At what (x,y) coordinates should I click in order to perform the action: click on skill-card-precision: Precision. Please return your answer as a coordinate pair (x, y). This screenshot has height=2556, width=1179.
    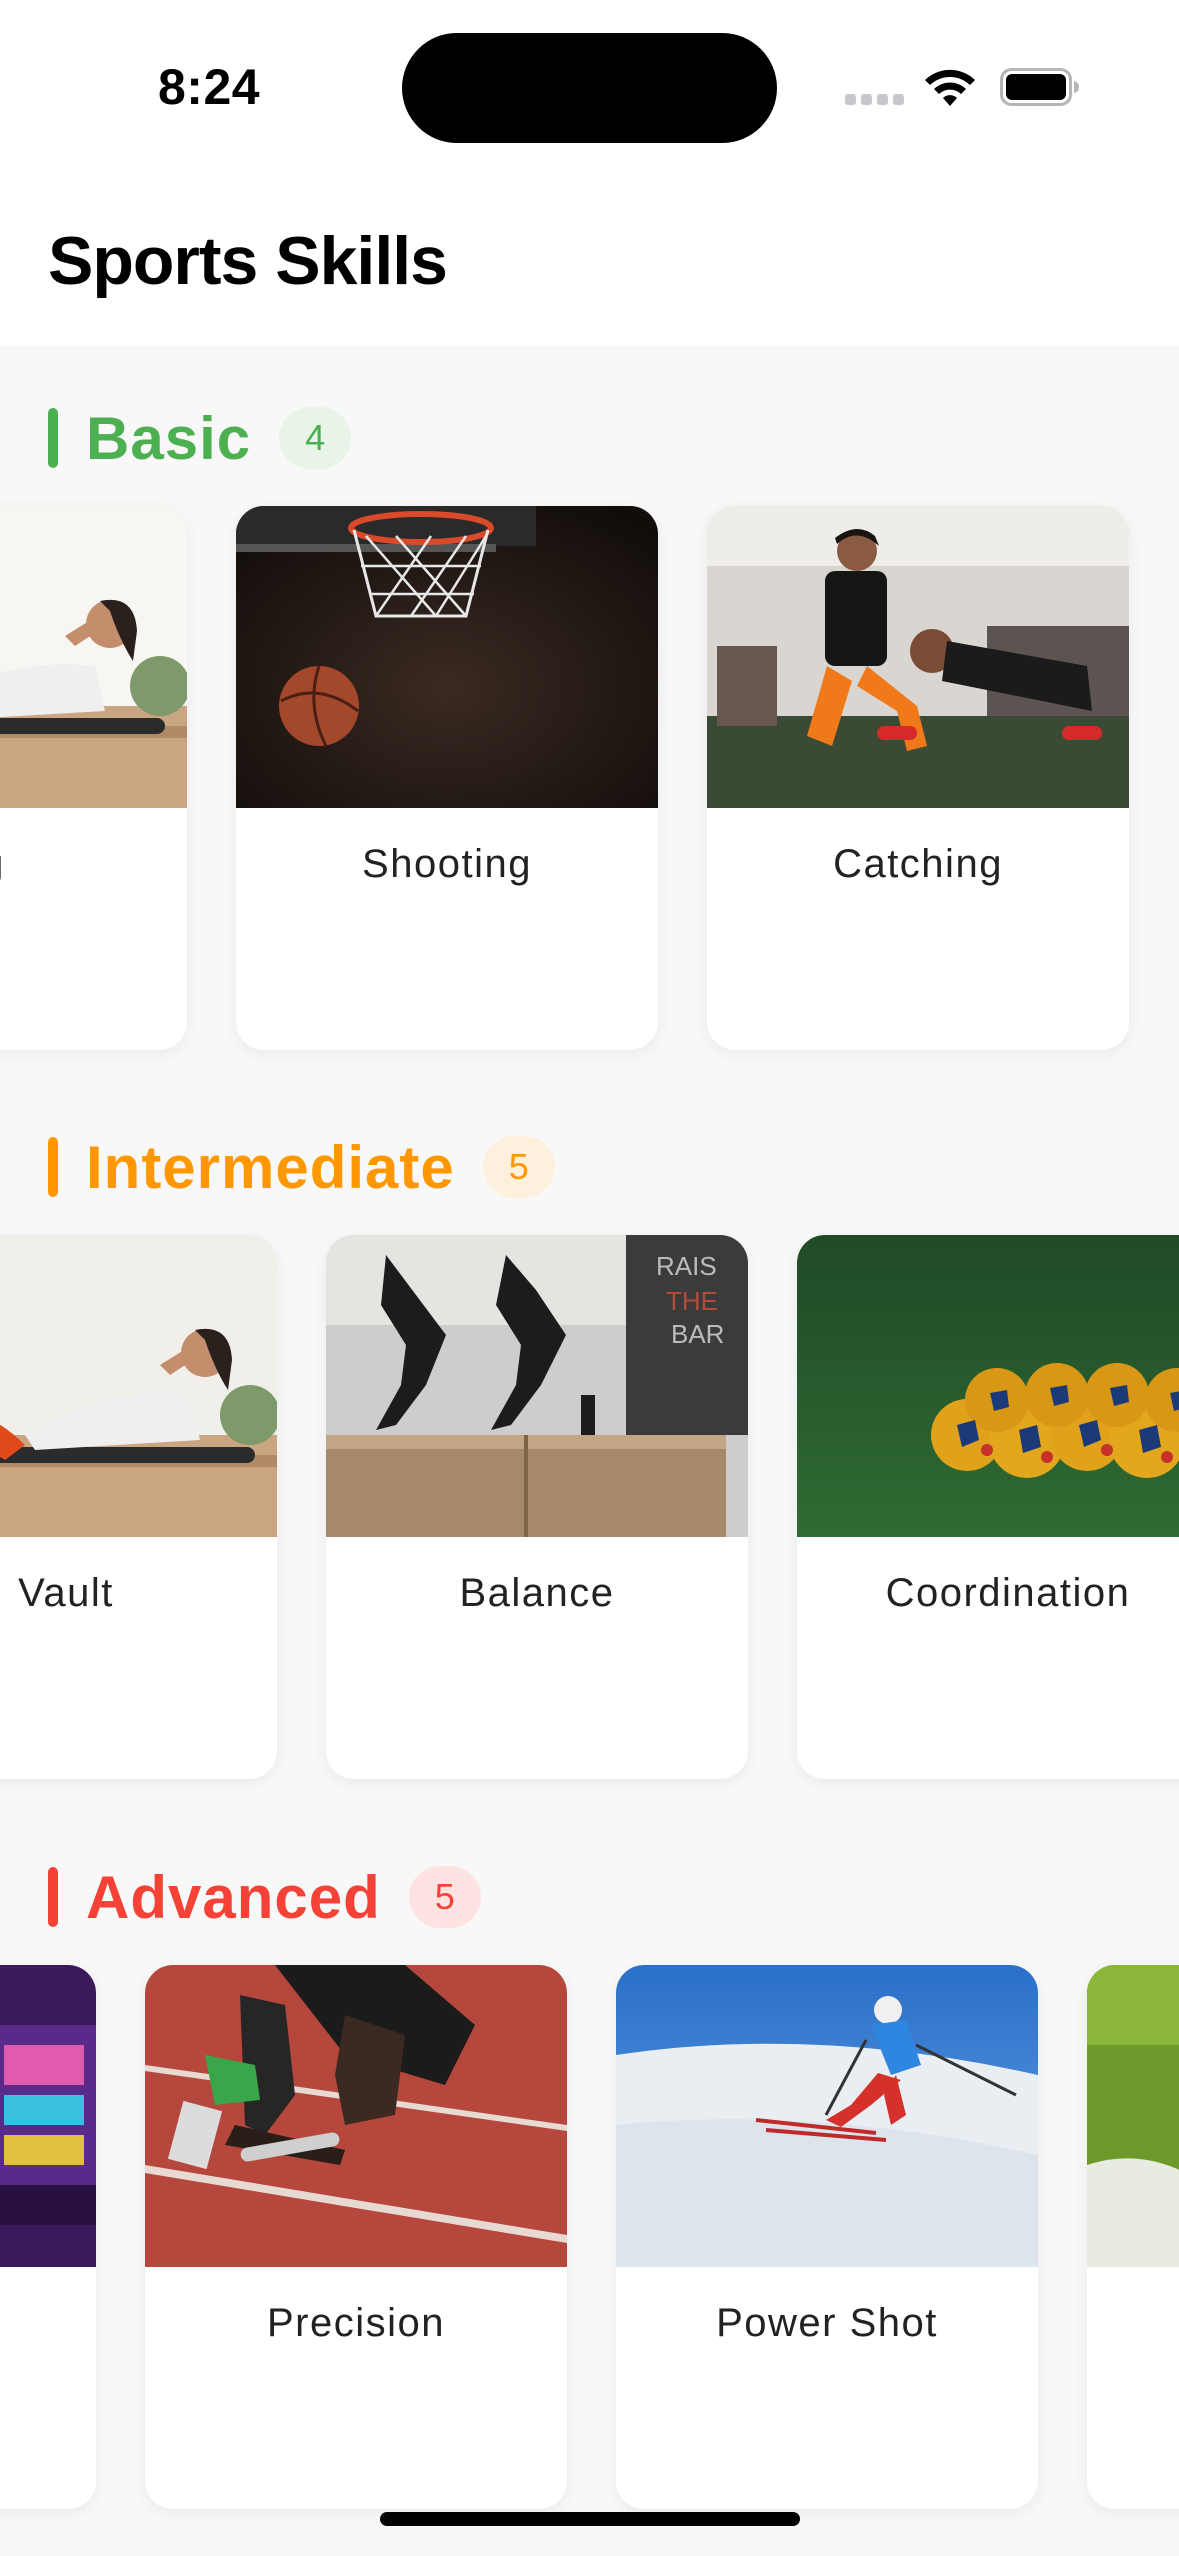
    Looking at the image, I should click on (356, 2237).